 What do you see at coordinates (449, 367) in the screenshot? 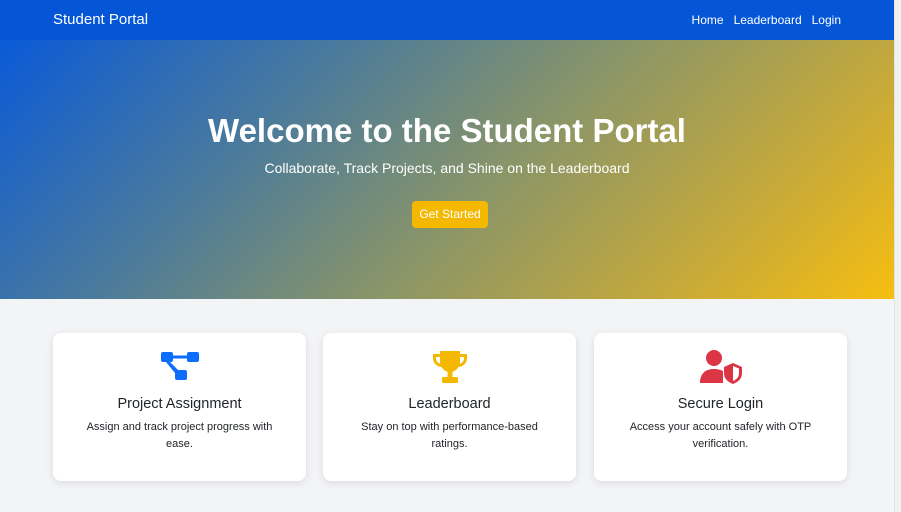
I see `trophy-icon` at bounding box center [449, 367].